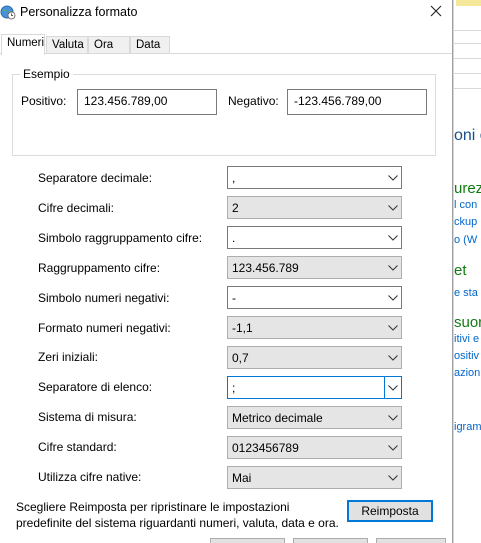 The height and width of the screenshot is (543, 481). What do you see at coordinates (242, 328) in the screenshot?
I see `combo-value: -1,1` at bounding box center [242, 328].